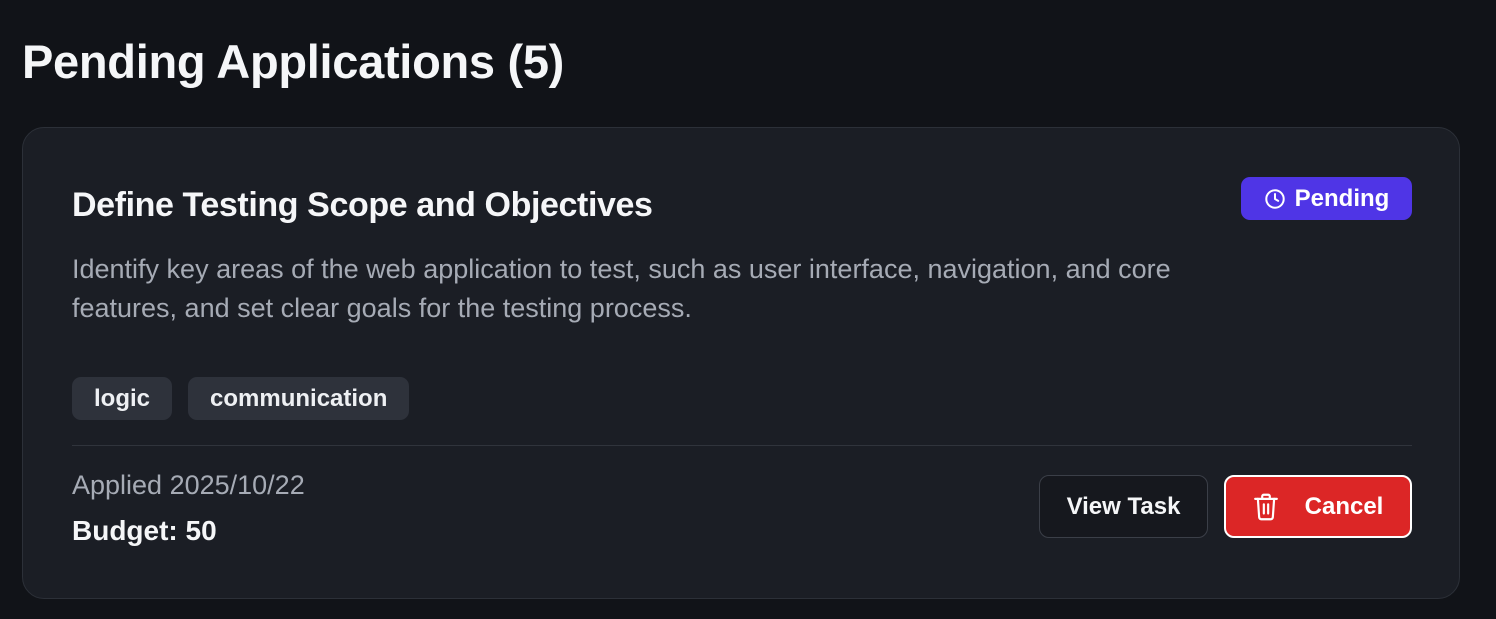  What do you see at coordinates (299, 398) in the screenshot?
I see `tag: communication` at bounding box center [299, 398].